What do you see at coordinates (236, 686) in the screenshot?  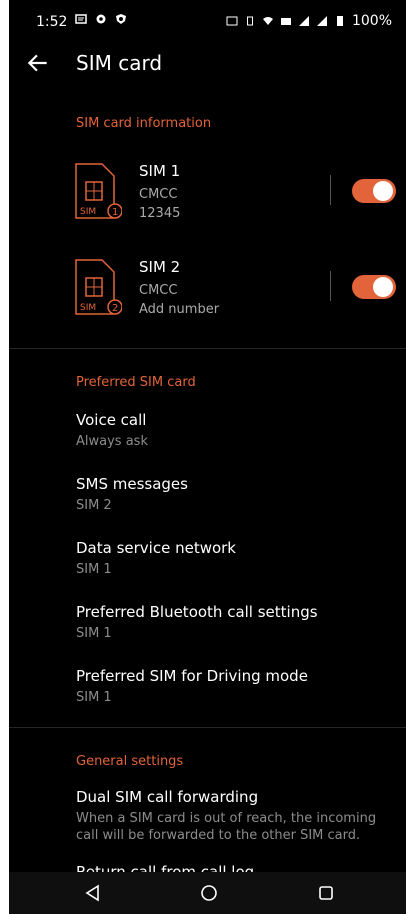 I see `preference-driving-mode: Preferred SIM for Driving mode SIM 1` at bounding box center [236, 686].